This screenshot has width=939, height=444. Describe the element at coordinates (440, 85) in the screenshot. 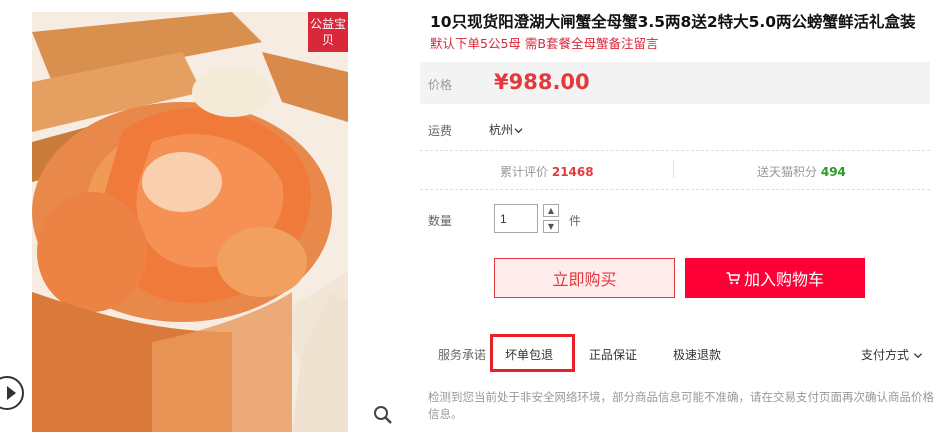

I see `price-label: 价格` at that location.